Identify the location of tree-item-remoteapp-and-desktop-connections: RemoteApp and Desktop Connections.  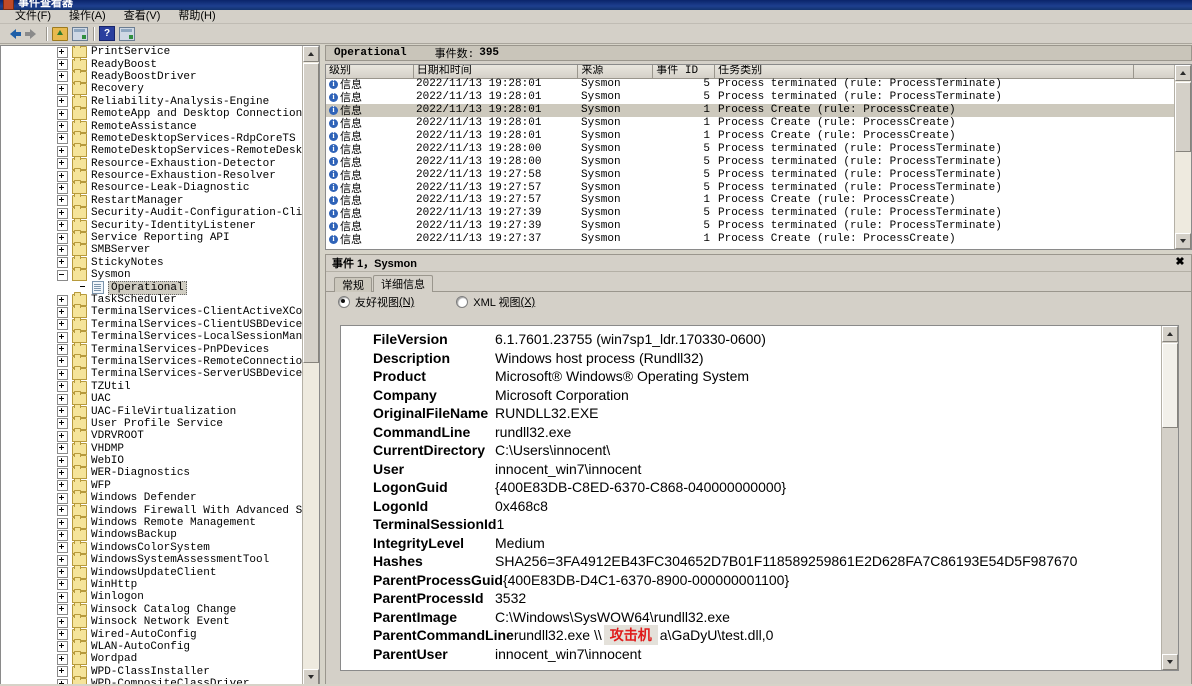
(152, 113).